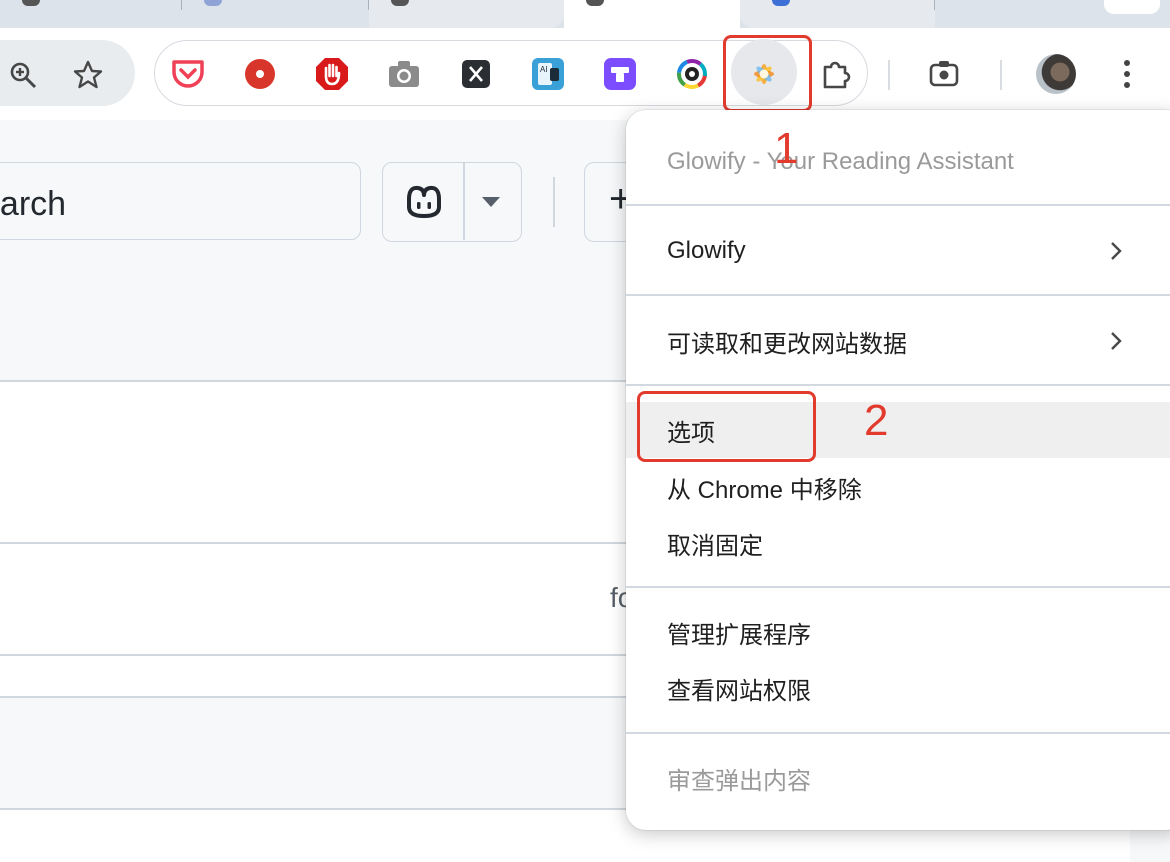 The image size is (1170, 862). I want to click on menu-item-inspect-popup: 审查弹出内容, so click(898, 778).